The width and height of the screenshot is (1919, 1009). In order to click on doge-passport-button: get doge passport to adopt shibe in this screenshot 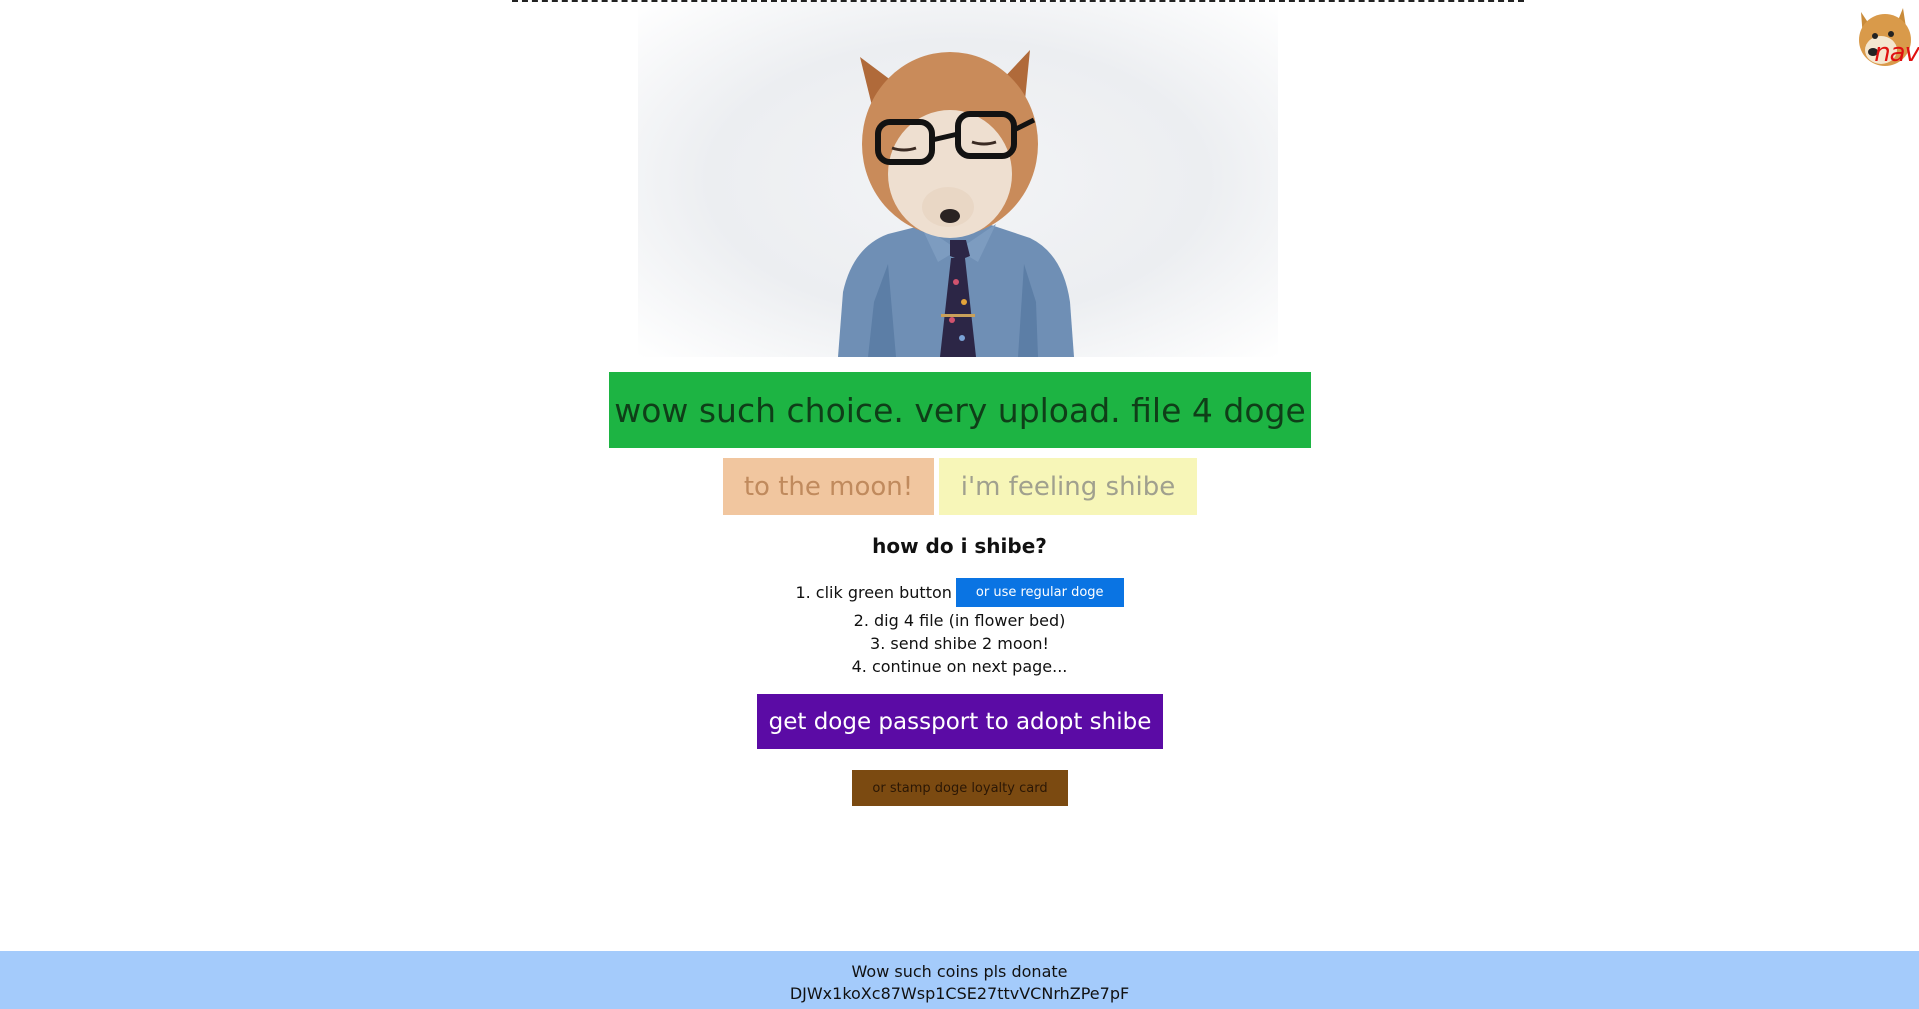, I will do `click(960, 721)`.